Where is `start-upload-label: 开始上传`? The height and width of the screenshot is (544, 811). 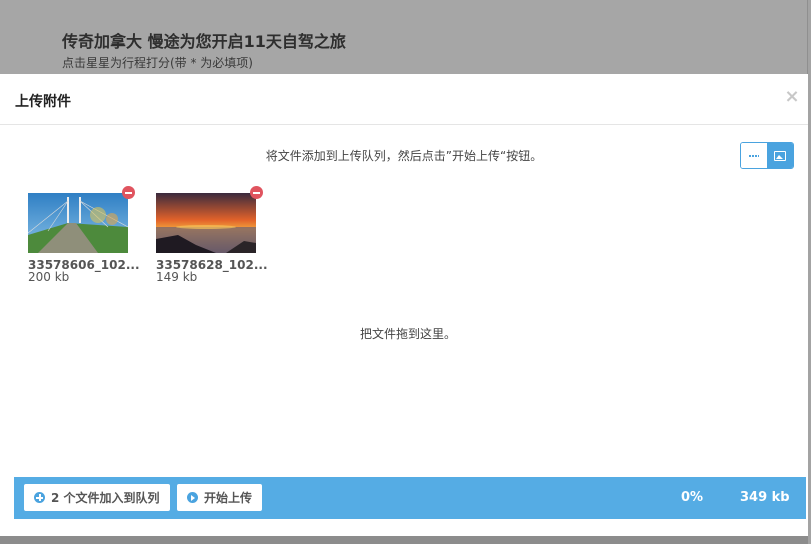
start-upload-label: 开始上传 is located at coordinates (228, 498).